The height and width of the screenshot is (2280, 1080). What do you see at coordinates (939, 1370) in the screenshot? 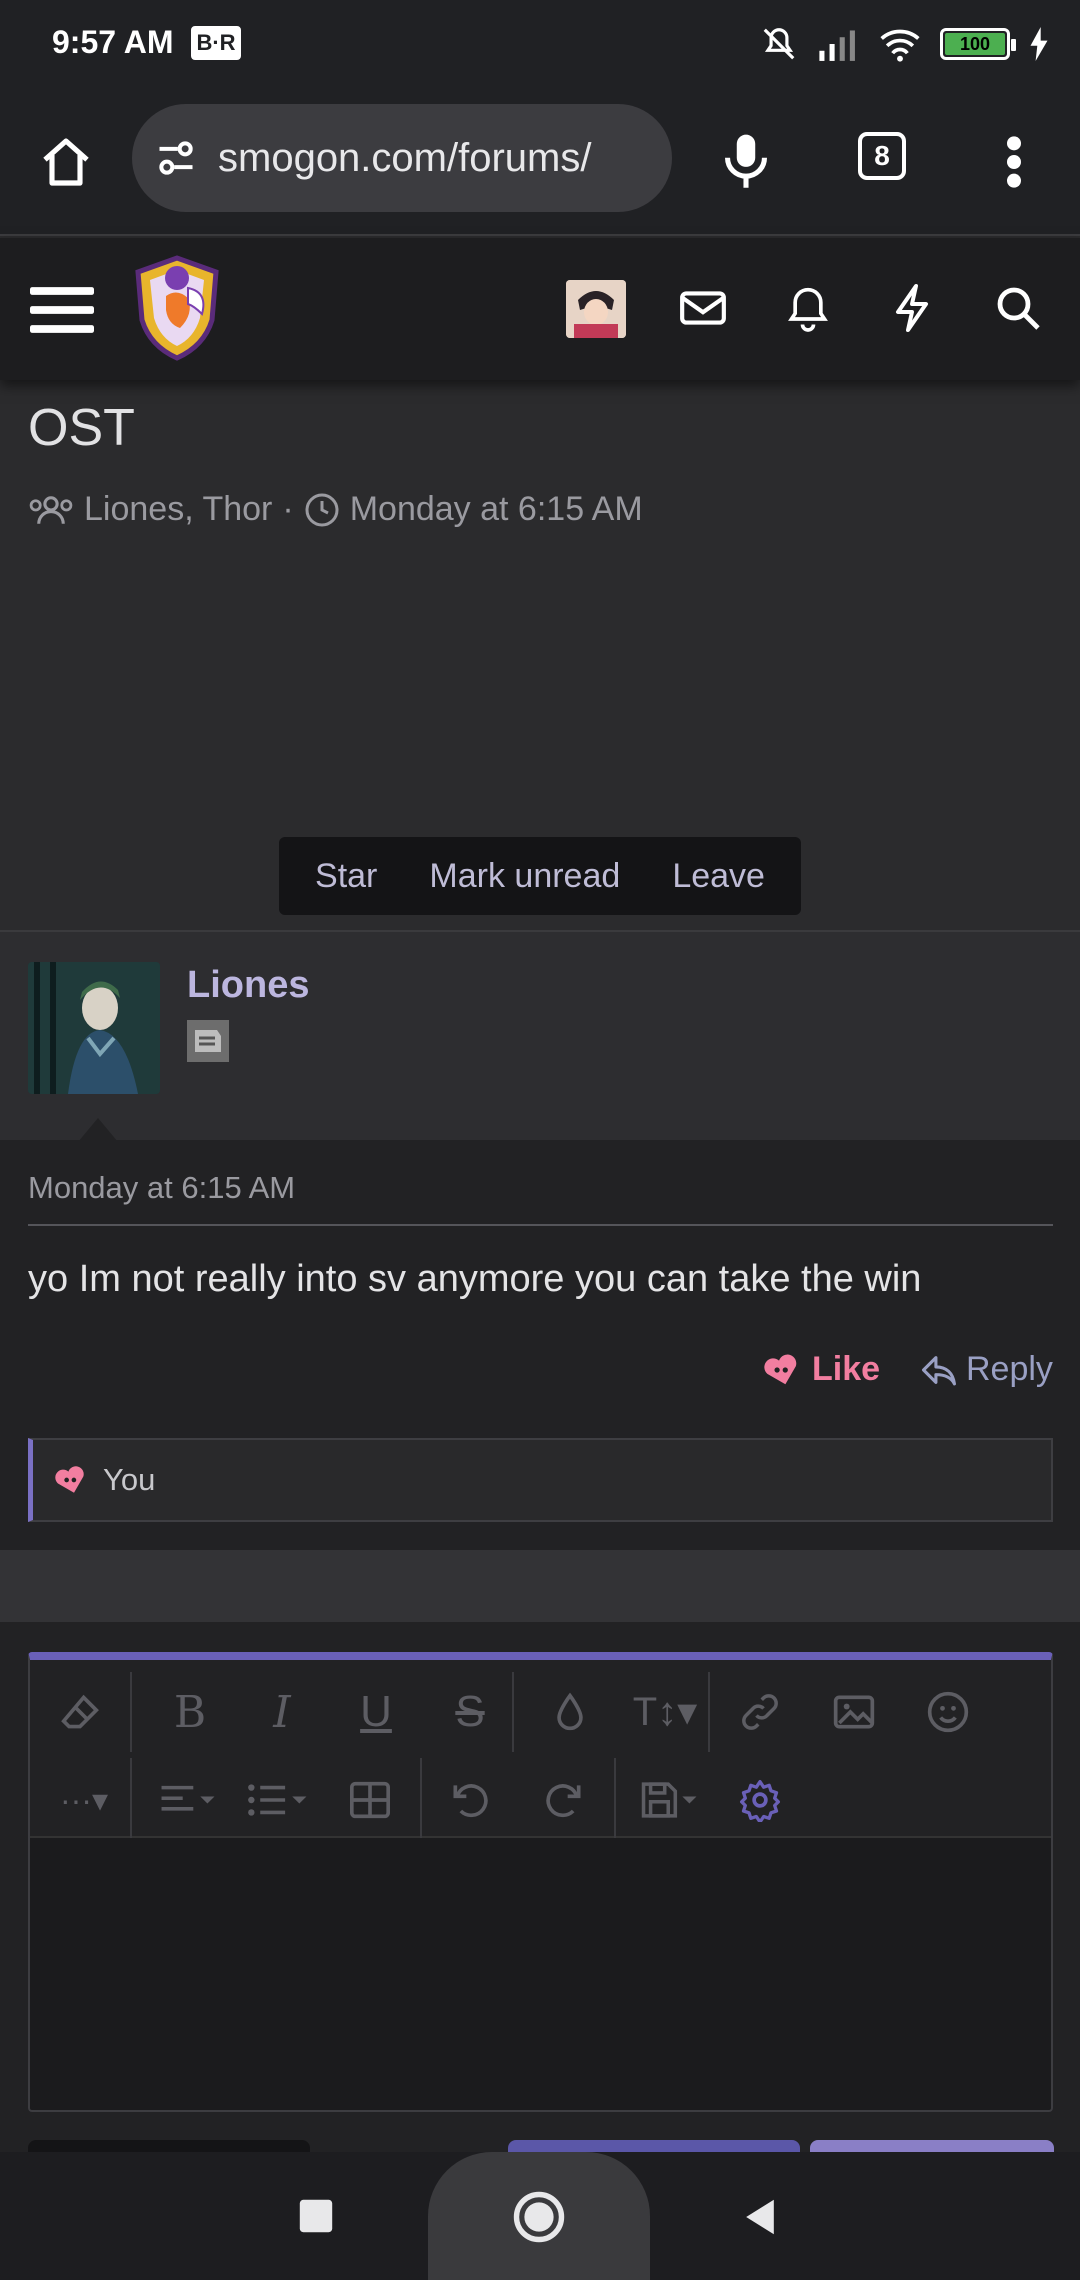
I see `reply-icon` at bounding box center [939, 1370].